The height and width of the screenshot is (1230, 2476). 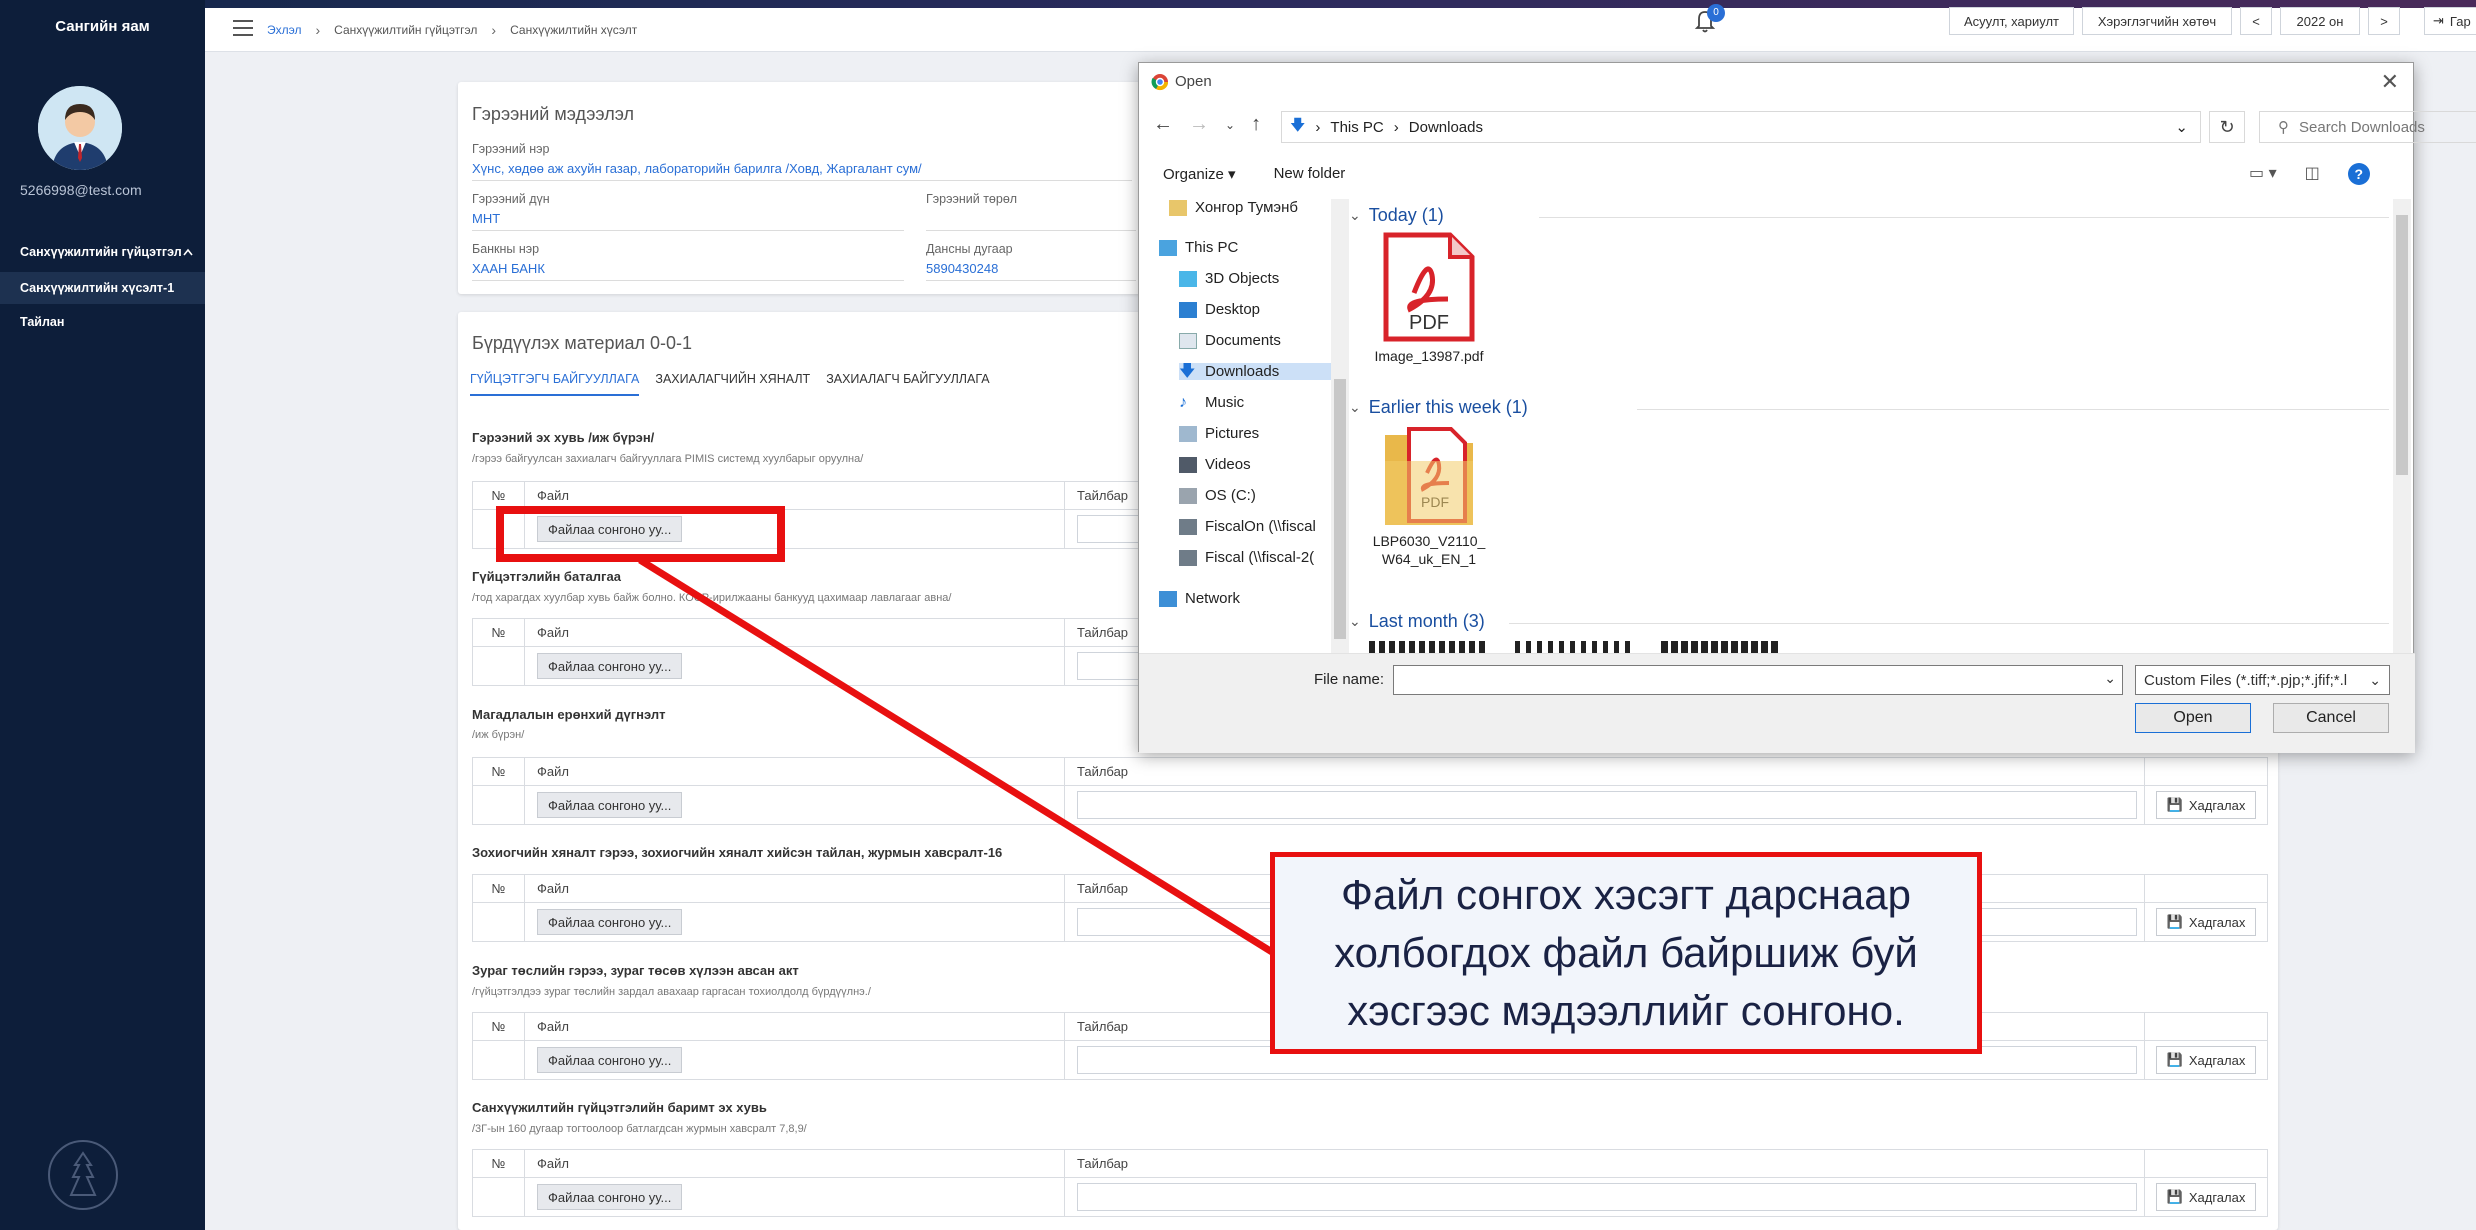 What do you see at coordinates (2402, 426) in the screenshot?
I see `content-scrollbar` at bounding box center [2402, 426].